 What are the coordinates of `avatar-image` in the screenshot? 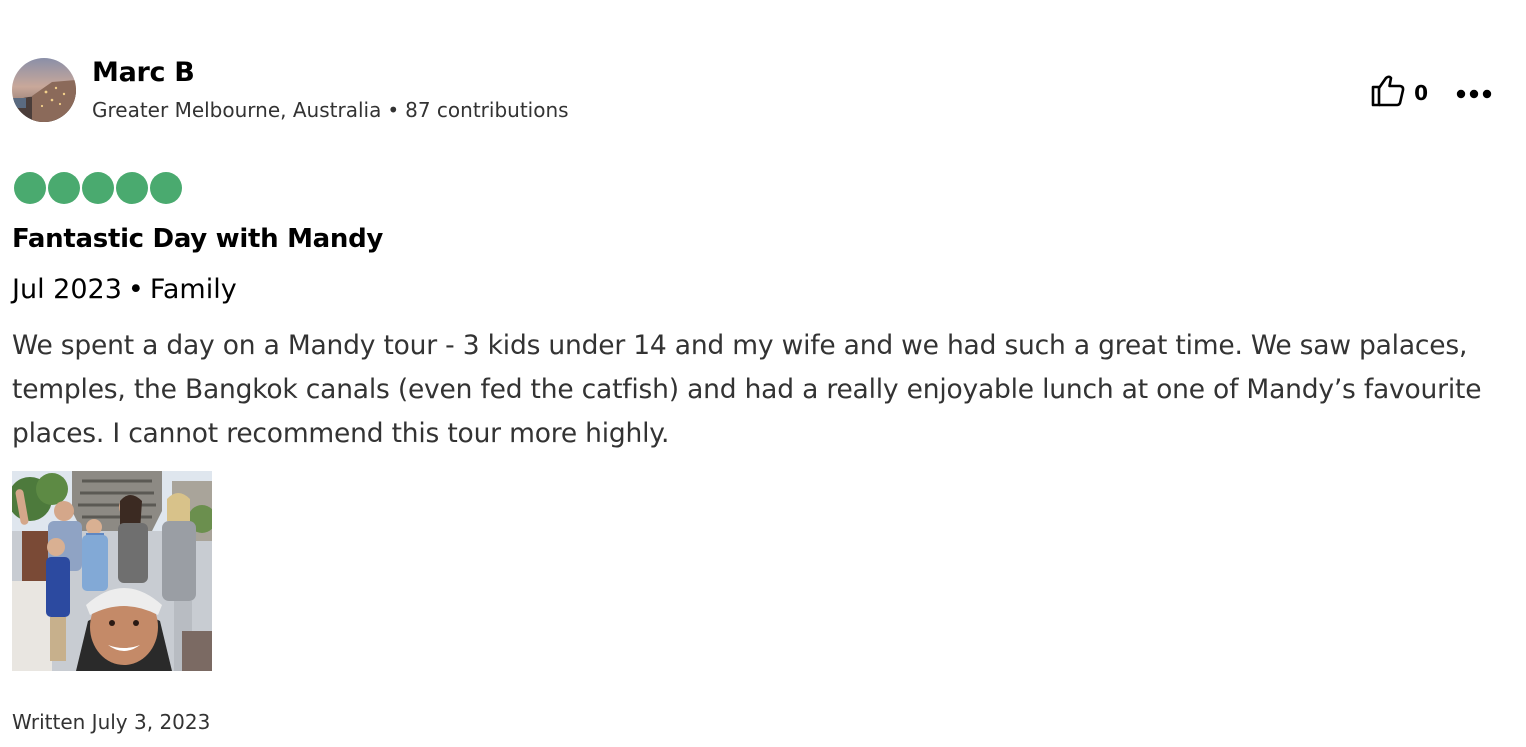 It's located at (44, 90).